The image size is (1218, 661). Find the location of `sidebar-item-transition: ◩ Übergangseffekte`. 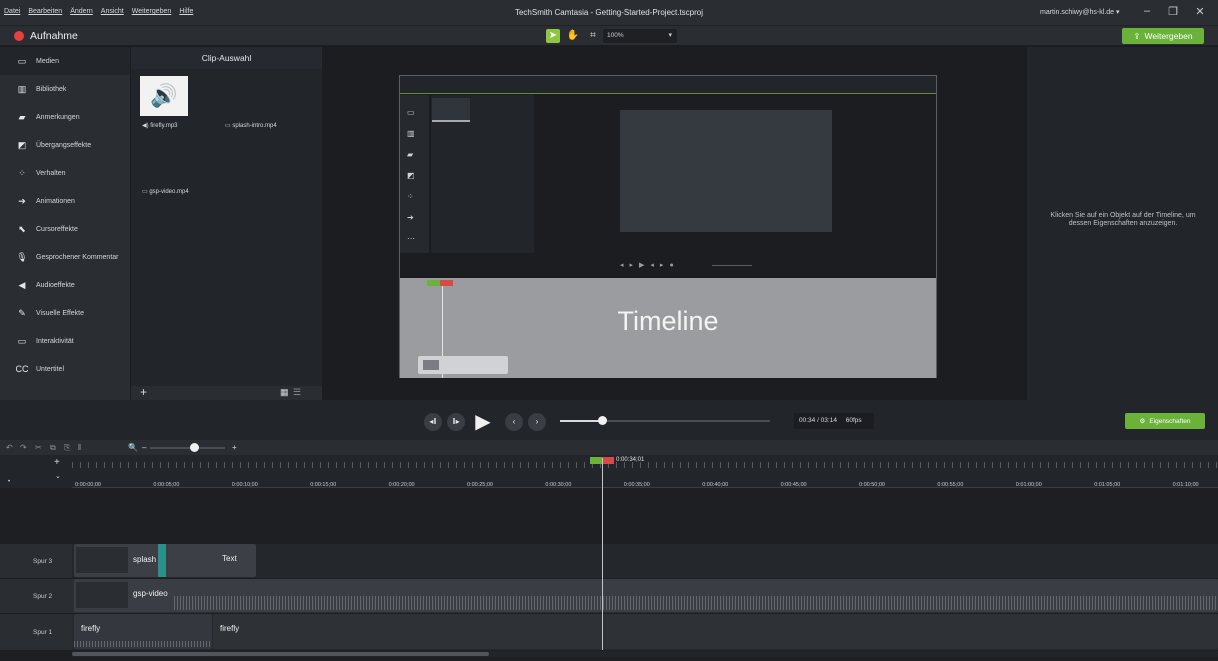

sidebar-item-transition: ◩ Übergangseffekte is located at coordinates (65, 145).